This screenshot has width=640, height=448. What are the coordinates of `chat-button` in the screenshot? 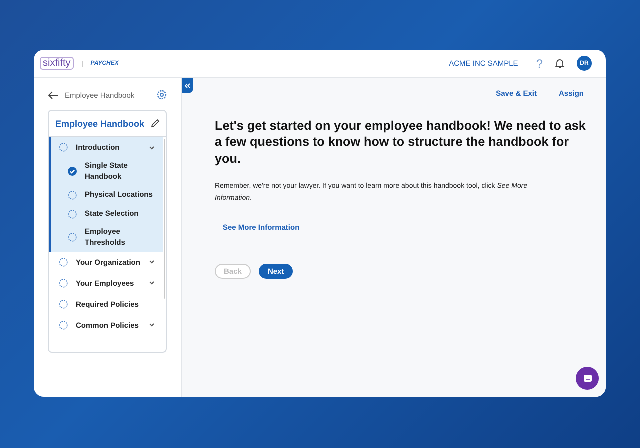 It's located at (587, 378).